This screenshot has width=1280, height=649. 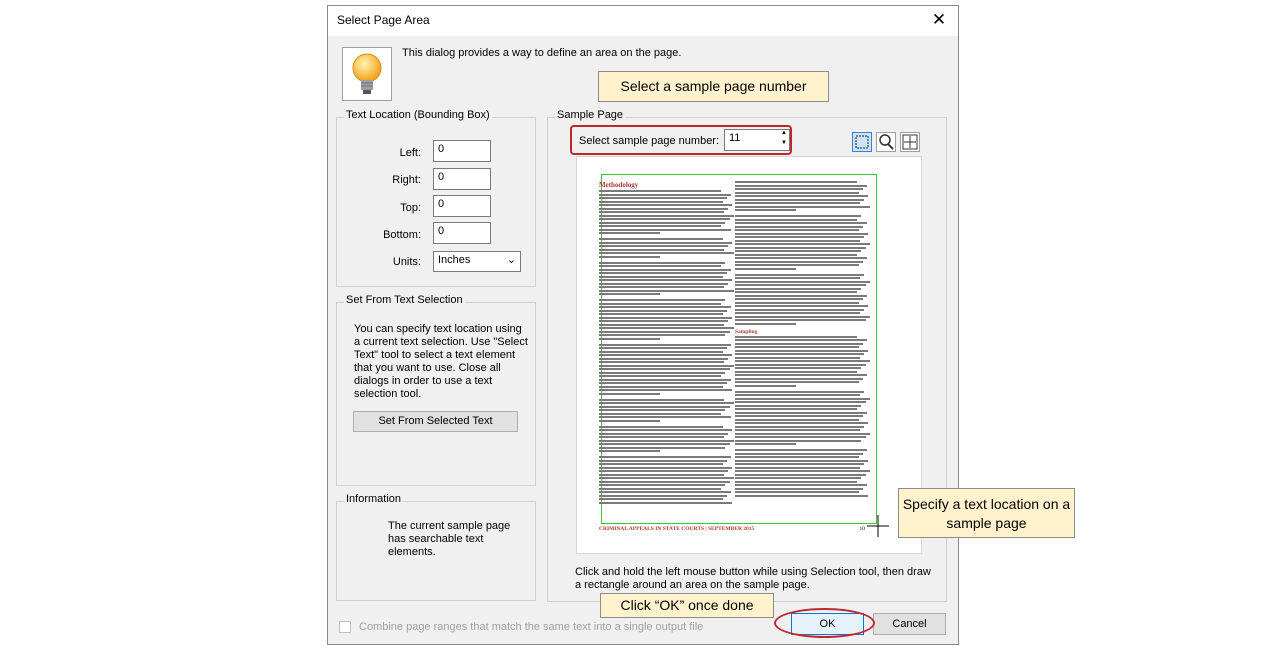 I want to click on close-icon: ✕, so click(x=939, y=20).